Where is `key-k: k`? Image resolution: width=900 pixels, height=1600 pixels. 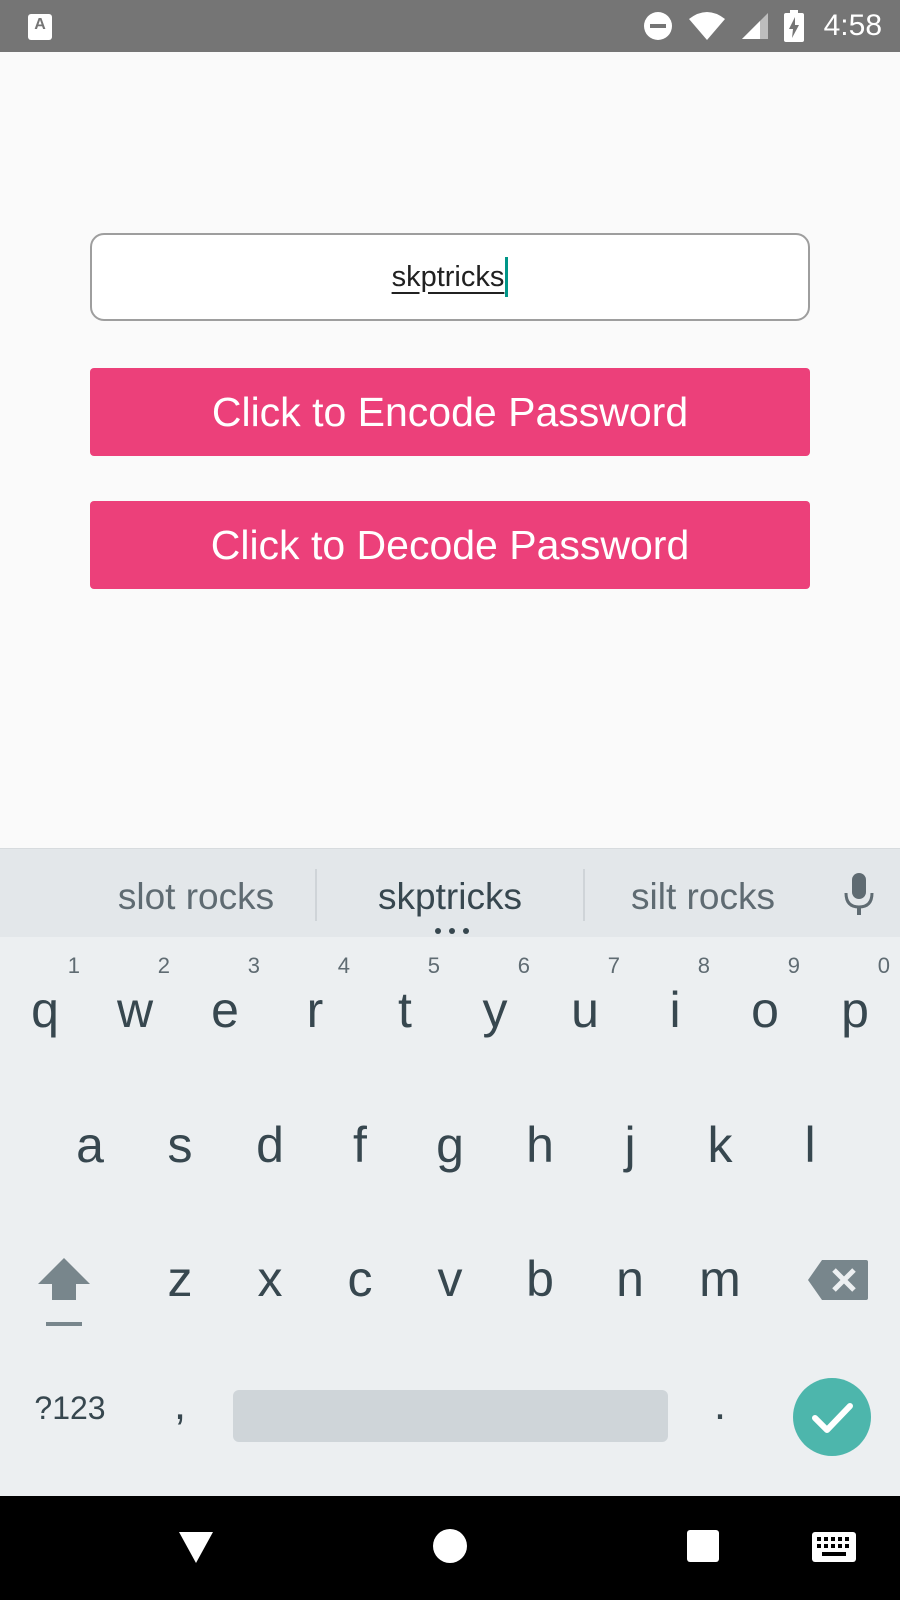 key-k: k is located at coordinates (720, 1130).